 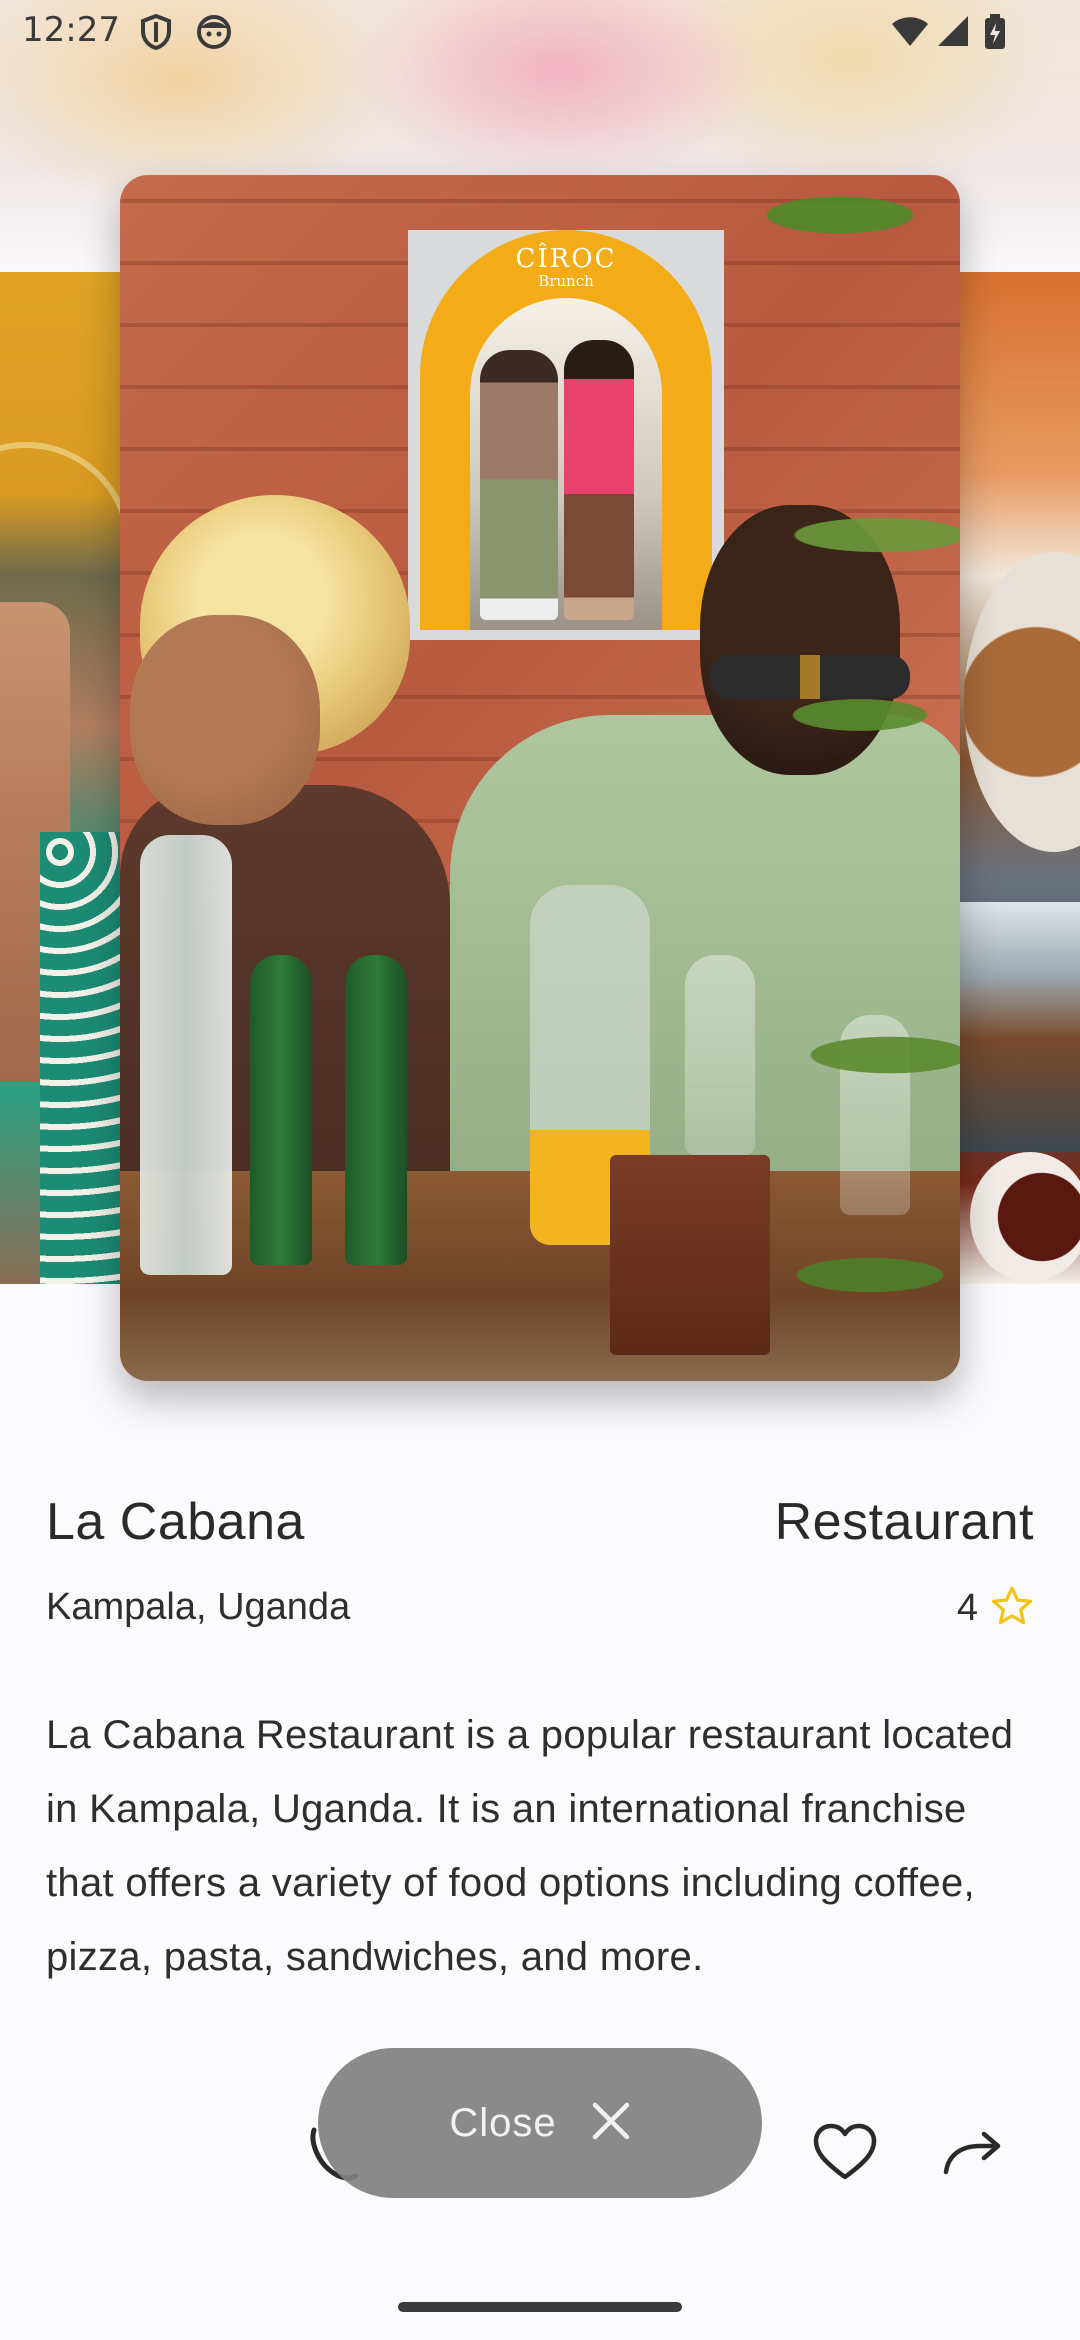 I want to click on poster-subtitle: Brunch, so click(x=566, y=281).